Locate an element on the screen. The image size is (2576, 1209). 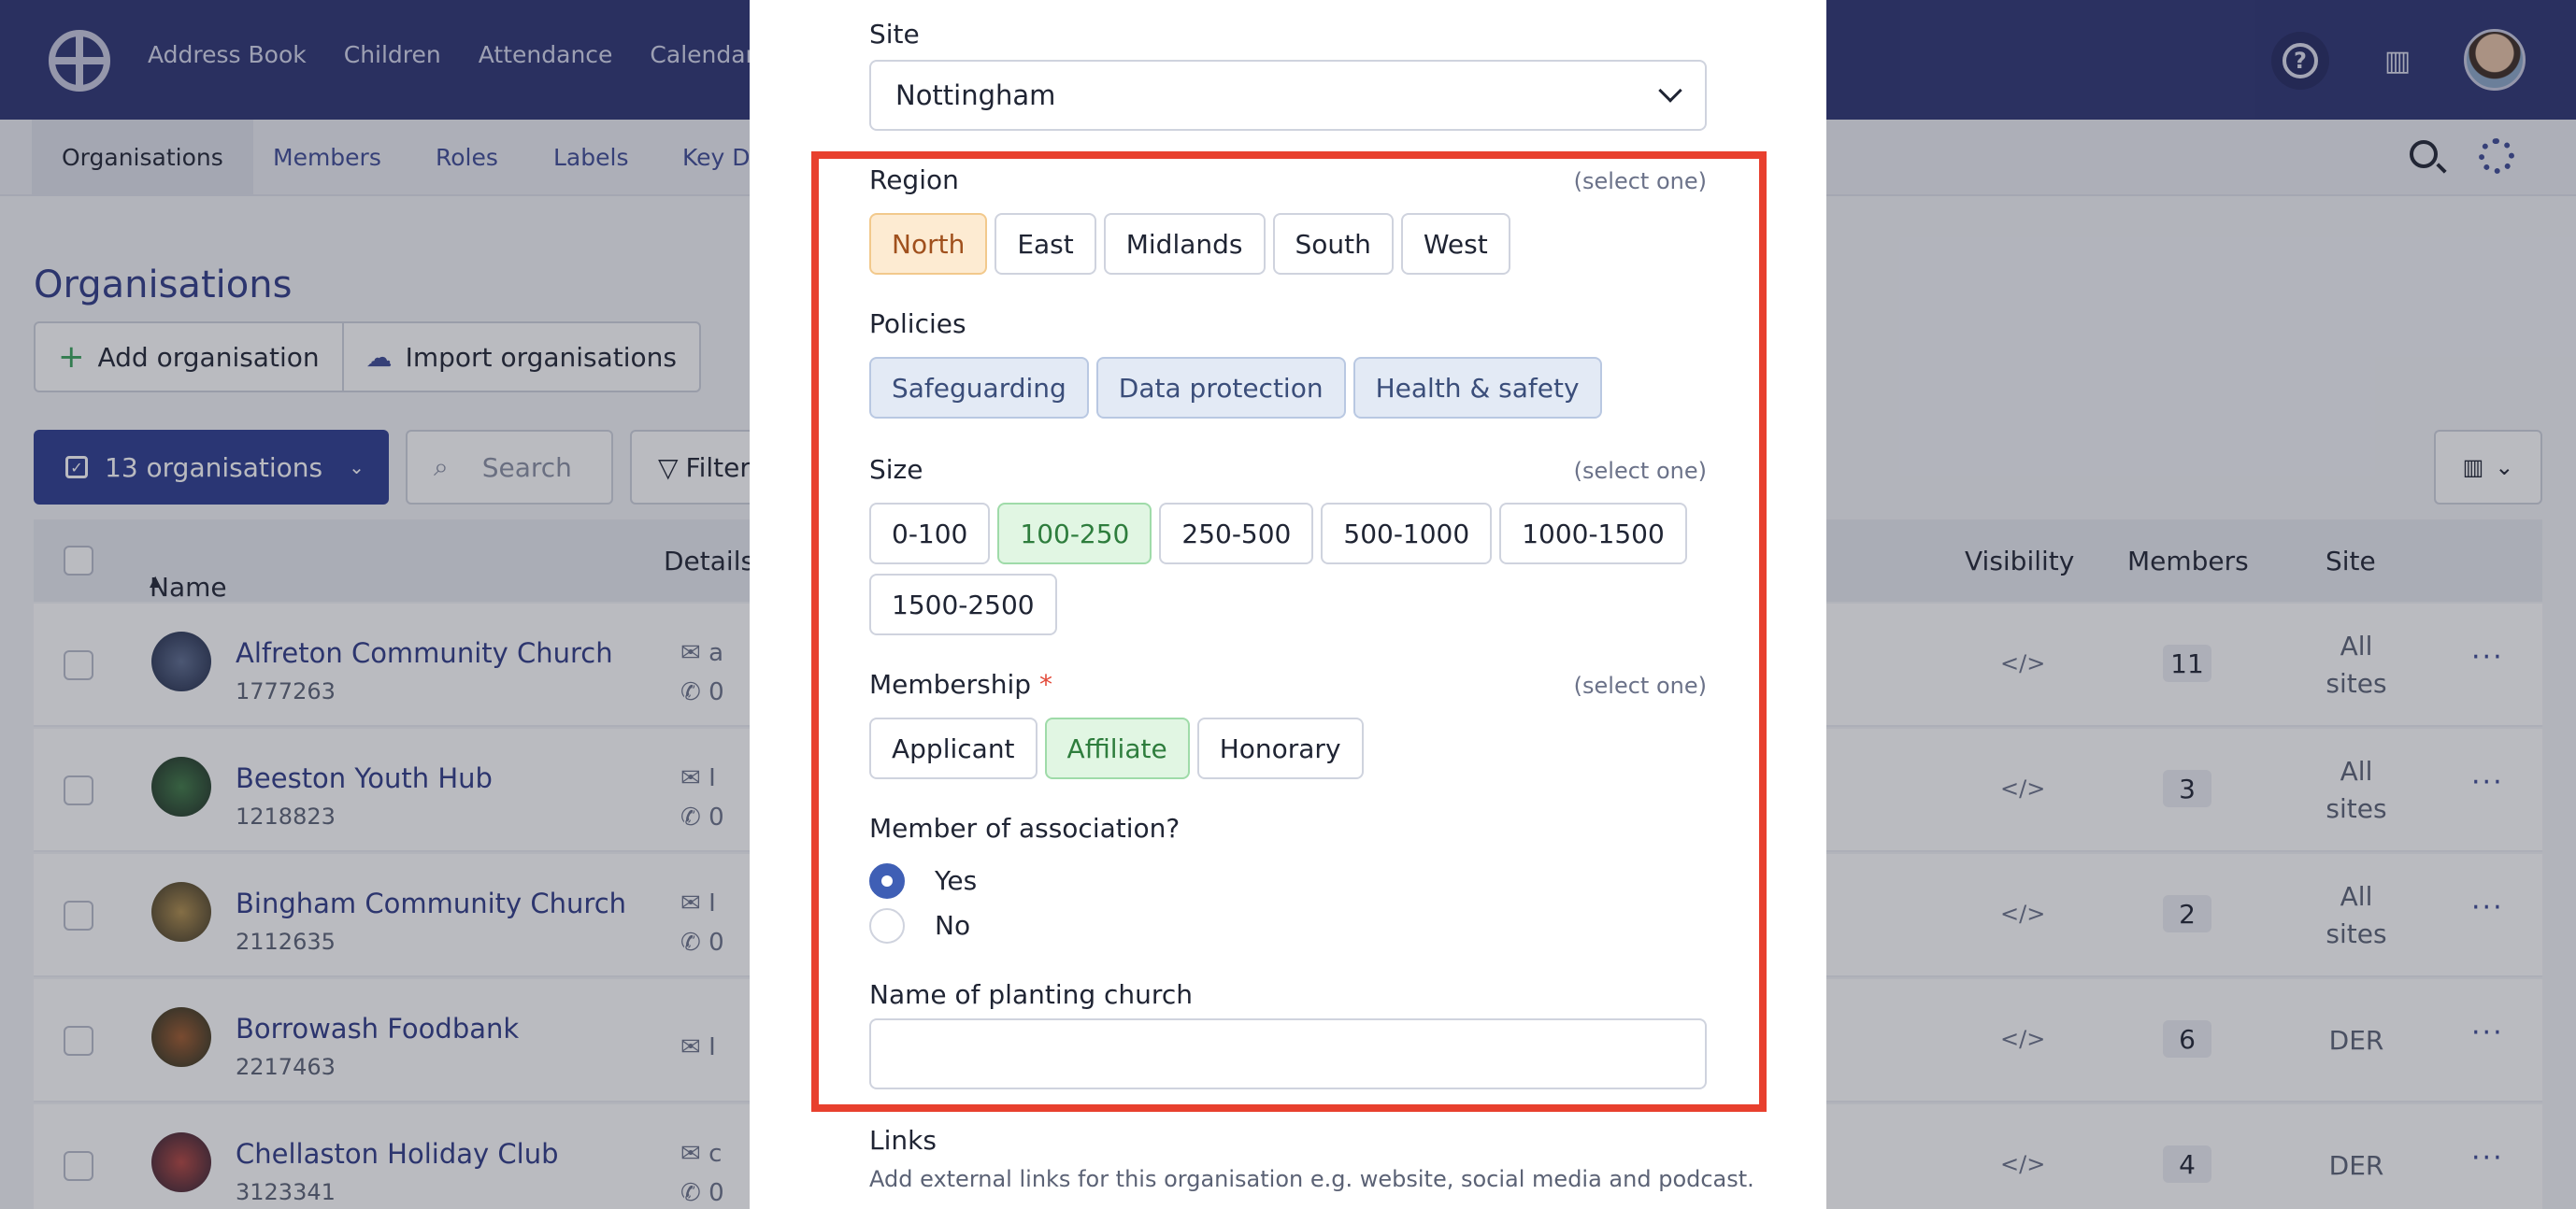
site-select: Nottingham is located at coordinates (1288, 96).